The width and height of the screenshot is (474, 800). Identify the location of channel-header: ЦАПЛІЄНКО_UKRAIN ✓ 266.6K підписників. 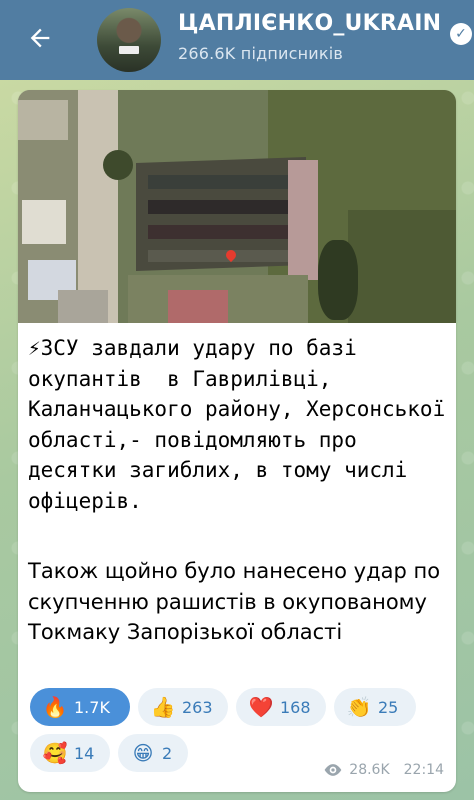
(237, 40).